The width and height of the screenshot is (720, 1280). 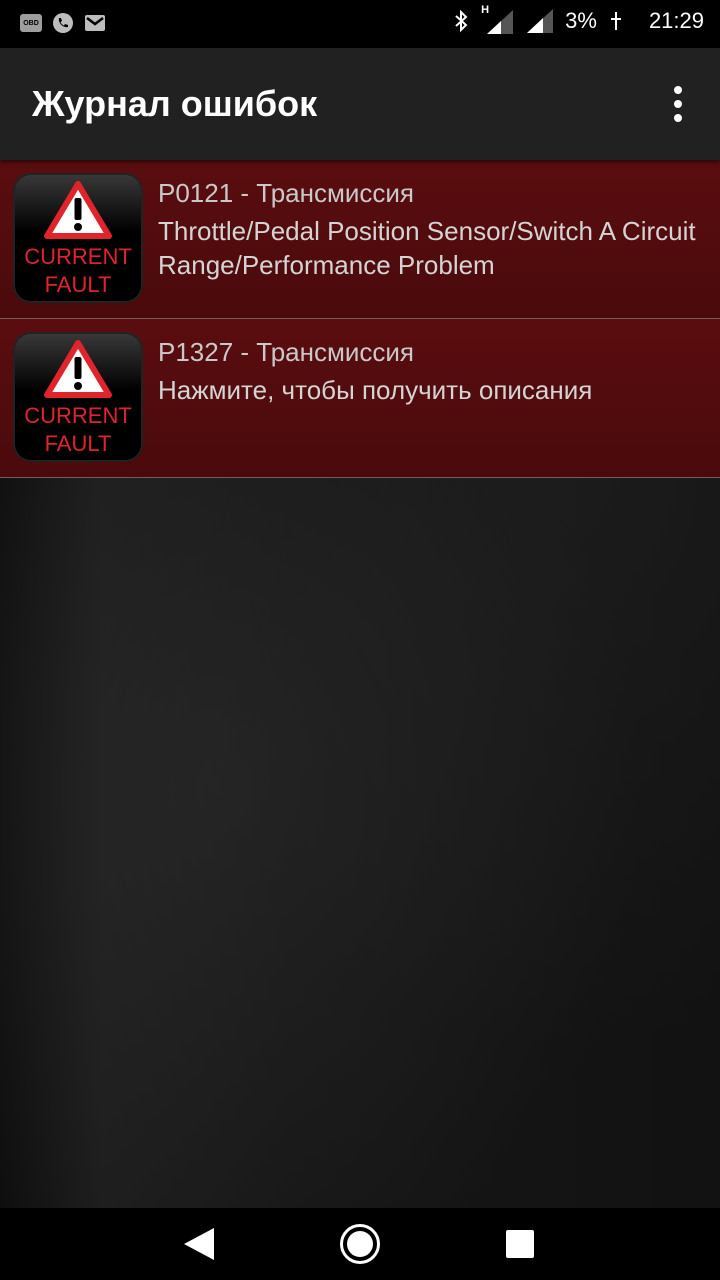 I want to click on fault-code: P0121 - Трансмиссия, so click(x=286, y=193).